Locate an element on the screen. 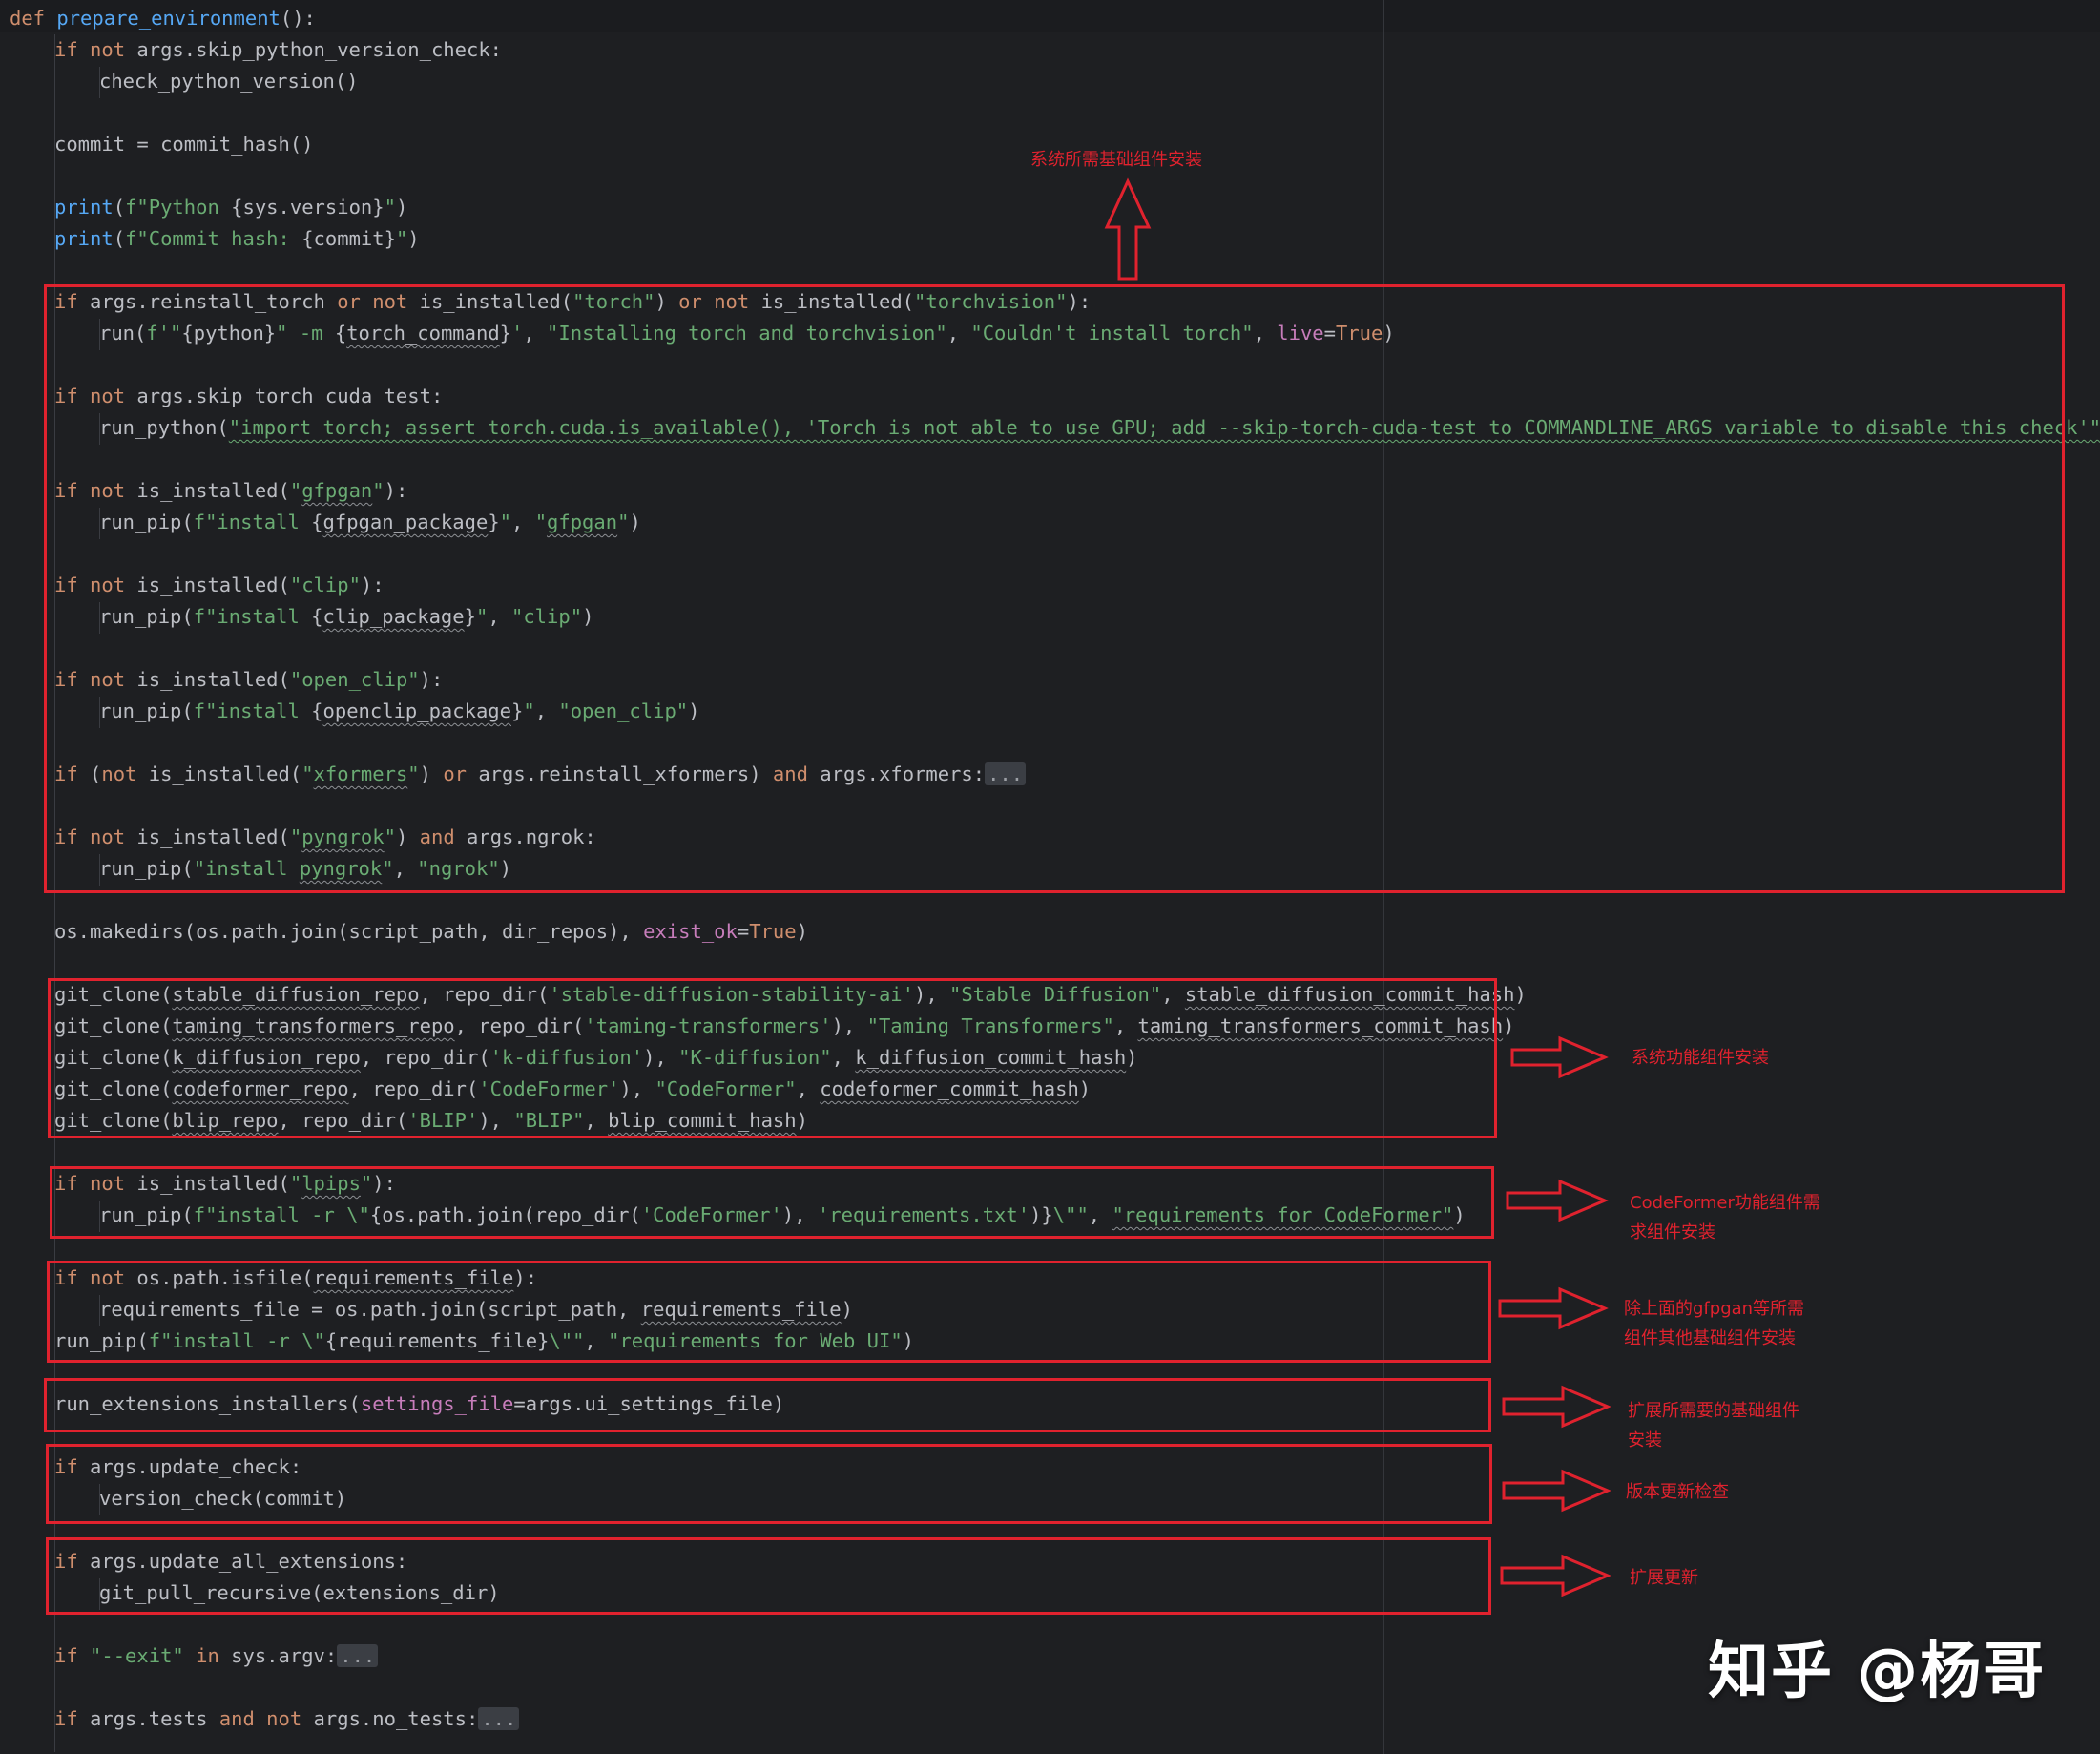 The image size is (2100, 1754). arrow-up-icon is located at coordinates (1128, 229).